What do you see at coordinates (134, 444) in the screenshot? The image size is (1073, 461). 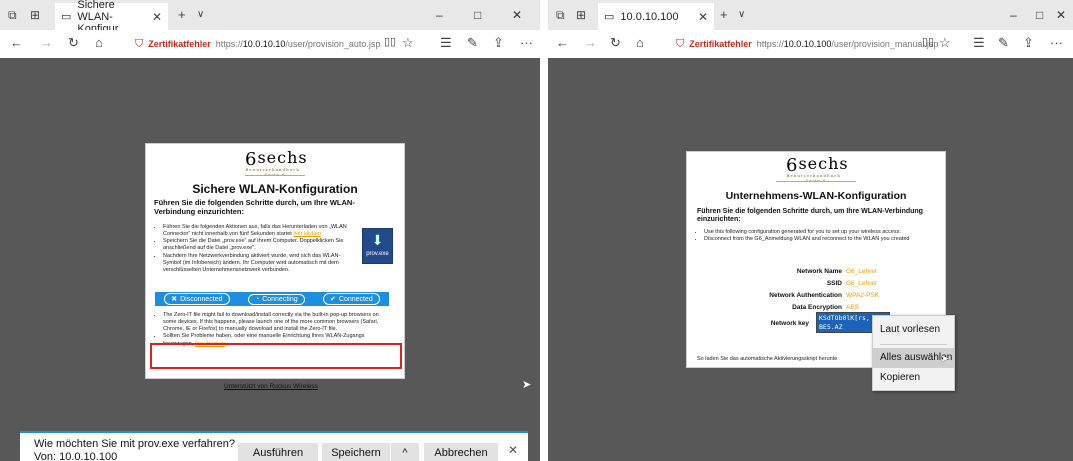 I see `download-question-text: Wie möchten Sie mit prov.exe verfahren?` at bounding box center [134, 444].